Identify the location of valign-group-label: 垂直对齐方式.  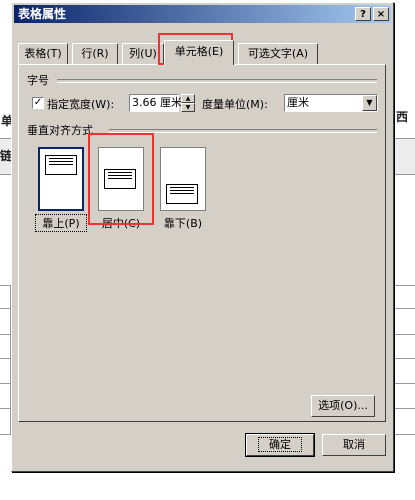
(60, 130).